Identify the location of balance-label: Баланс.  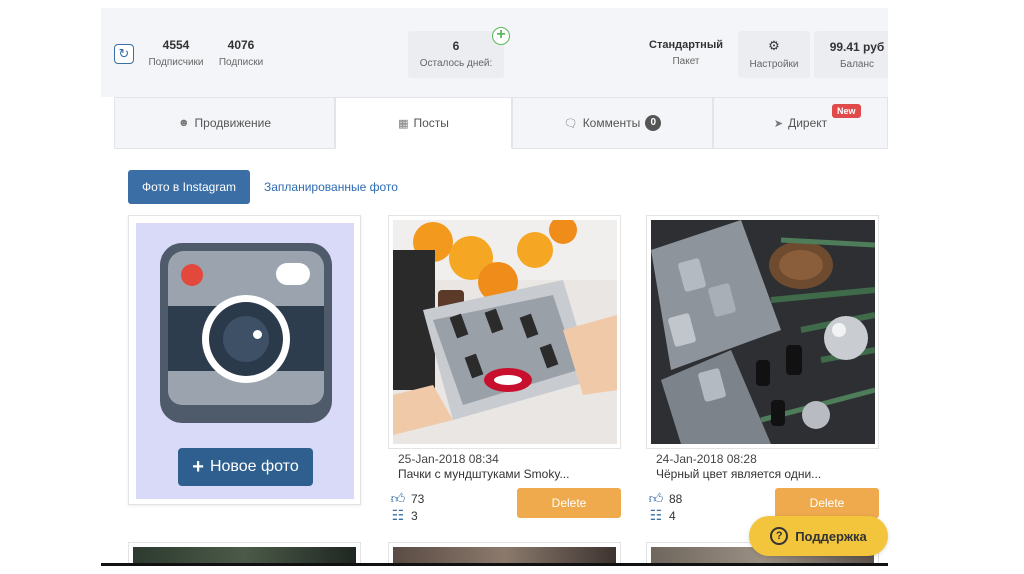
(857, 64).